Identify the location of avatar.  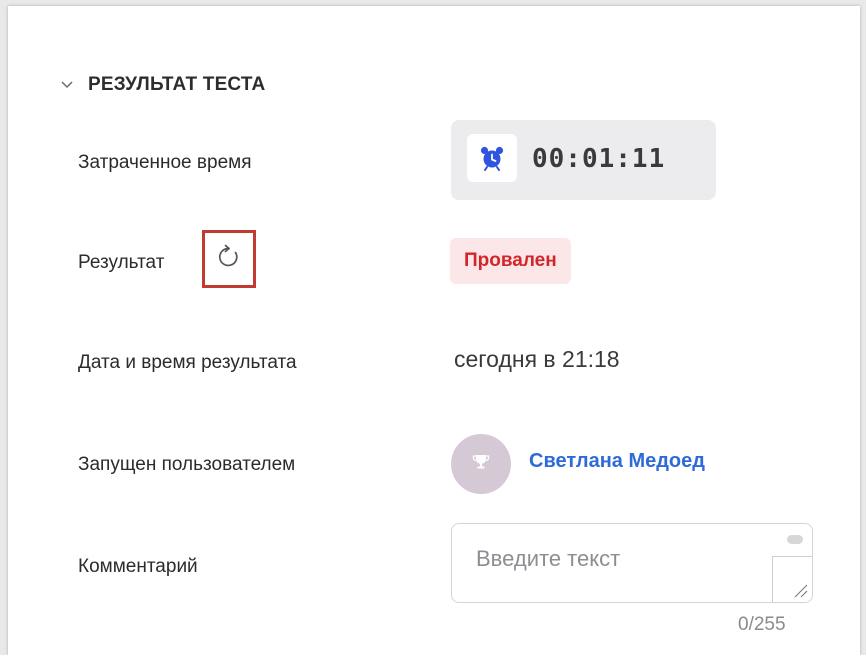
(481, 464).